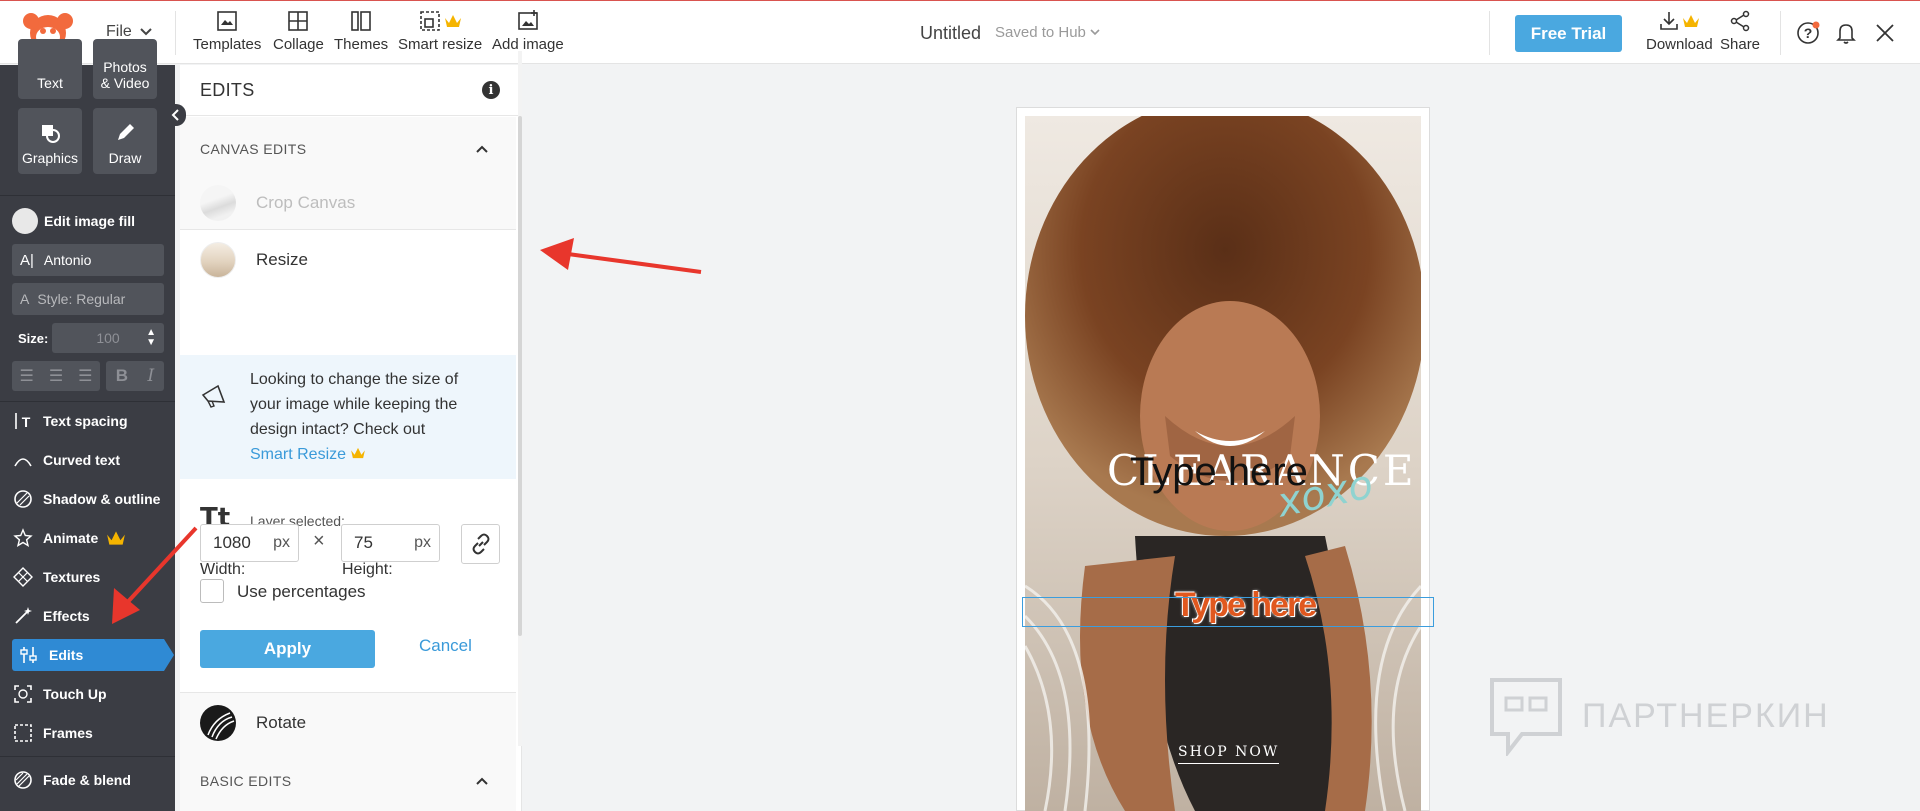 The height and width of the screenshot is (811, 1920). I want to click on frame-icon, so click(23, 733).